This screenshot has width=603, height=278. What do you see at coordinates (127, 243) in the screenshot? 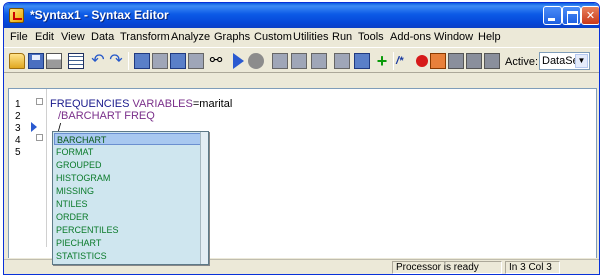
I see `autocomplete-item: PIECHART` at bounding box center [127, 243].